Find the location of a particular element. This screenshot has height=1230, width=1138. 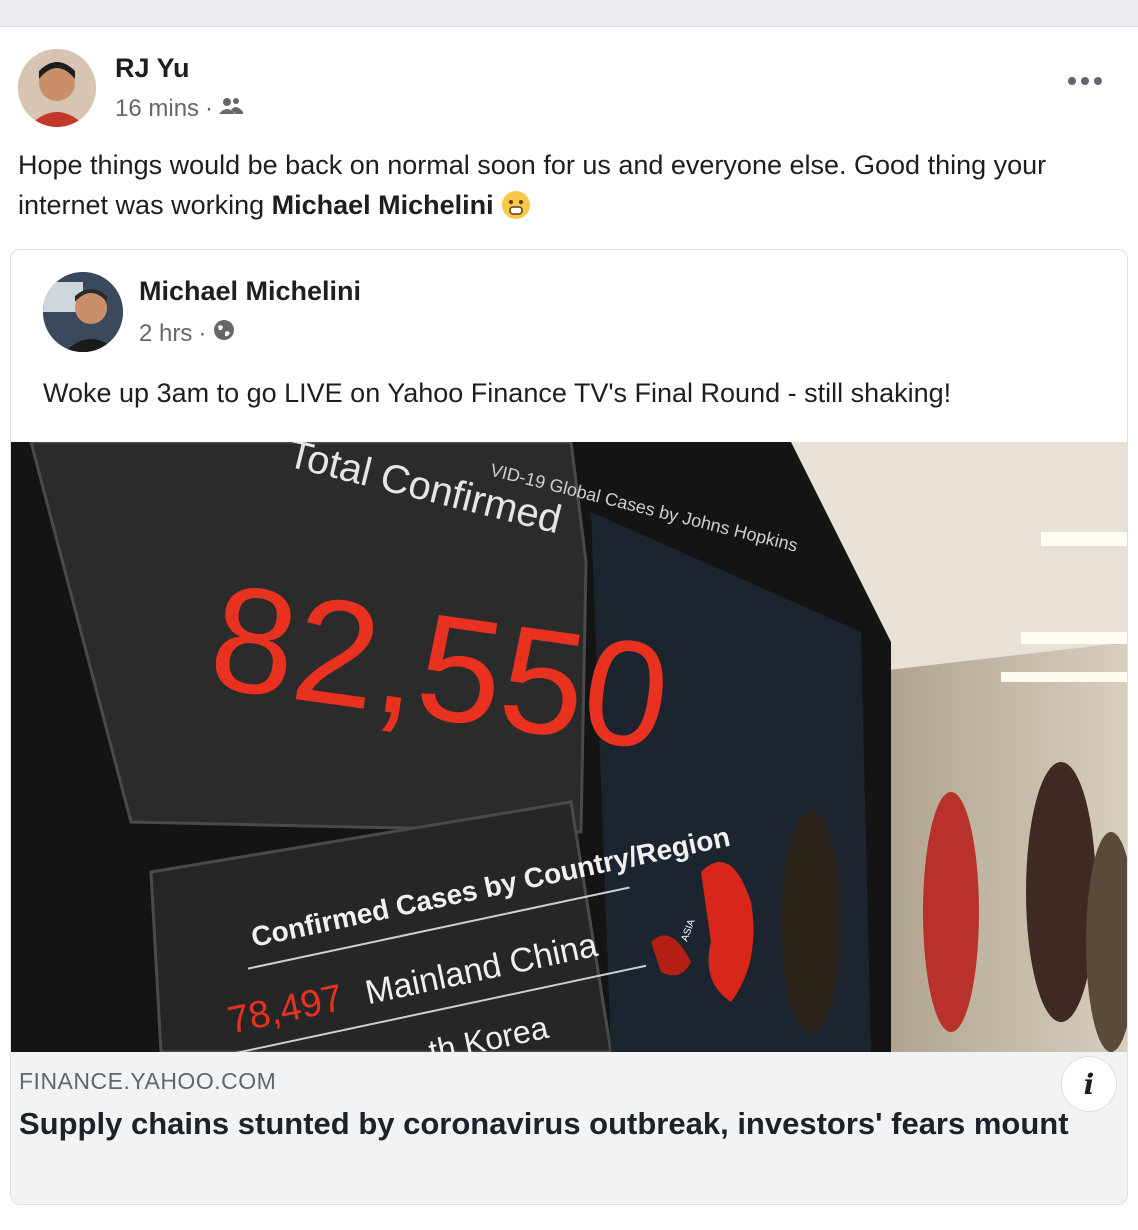

post-time: 16 mins is located at coordinates (157, 109).